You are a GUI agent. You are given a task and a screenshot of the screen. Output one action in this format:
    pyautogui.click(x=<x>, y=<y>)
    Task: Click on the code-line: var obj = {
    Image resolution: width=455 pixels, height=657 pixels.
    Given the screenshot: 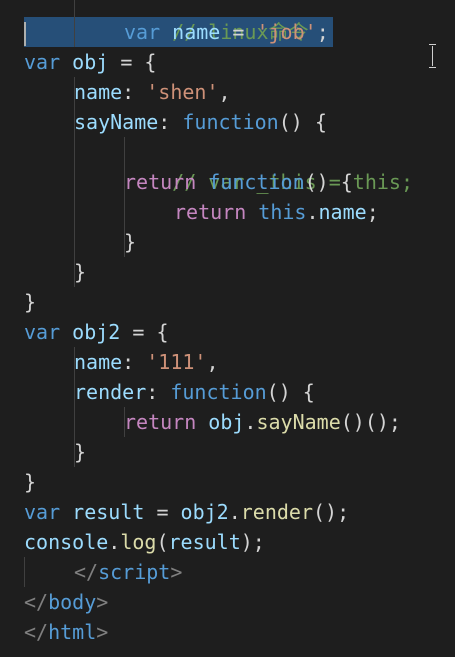 What is the action you would take?
    pyautogui.click(x=90, y=62)
    